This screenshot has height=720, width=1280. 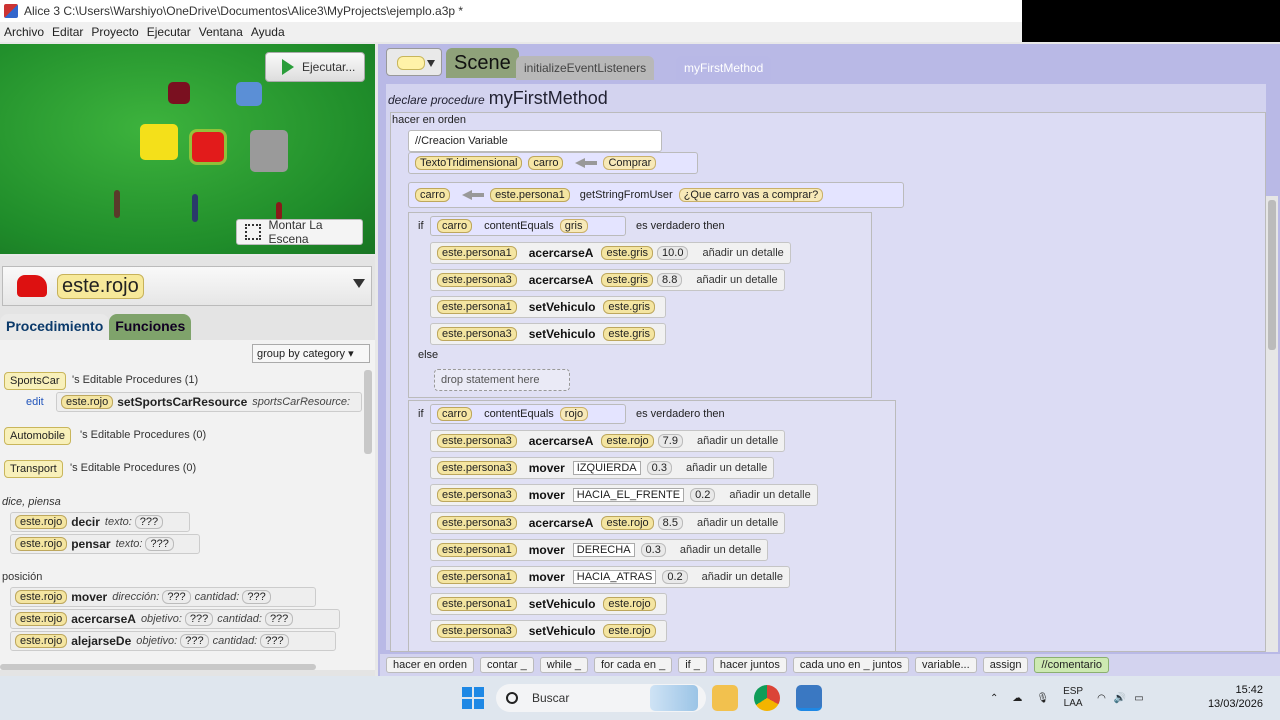 What do you see at coordinates (1072, 665) in the screenshot?
I see `palette-comment: //comentario` at bounding box center [1072, 665].